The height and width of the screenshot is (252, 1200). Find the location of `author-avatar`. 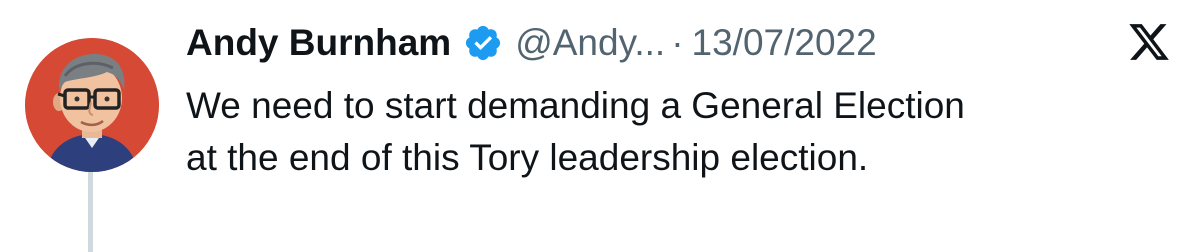

author-avatar is located at coordinates (92, 105).